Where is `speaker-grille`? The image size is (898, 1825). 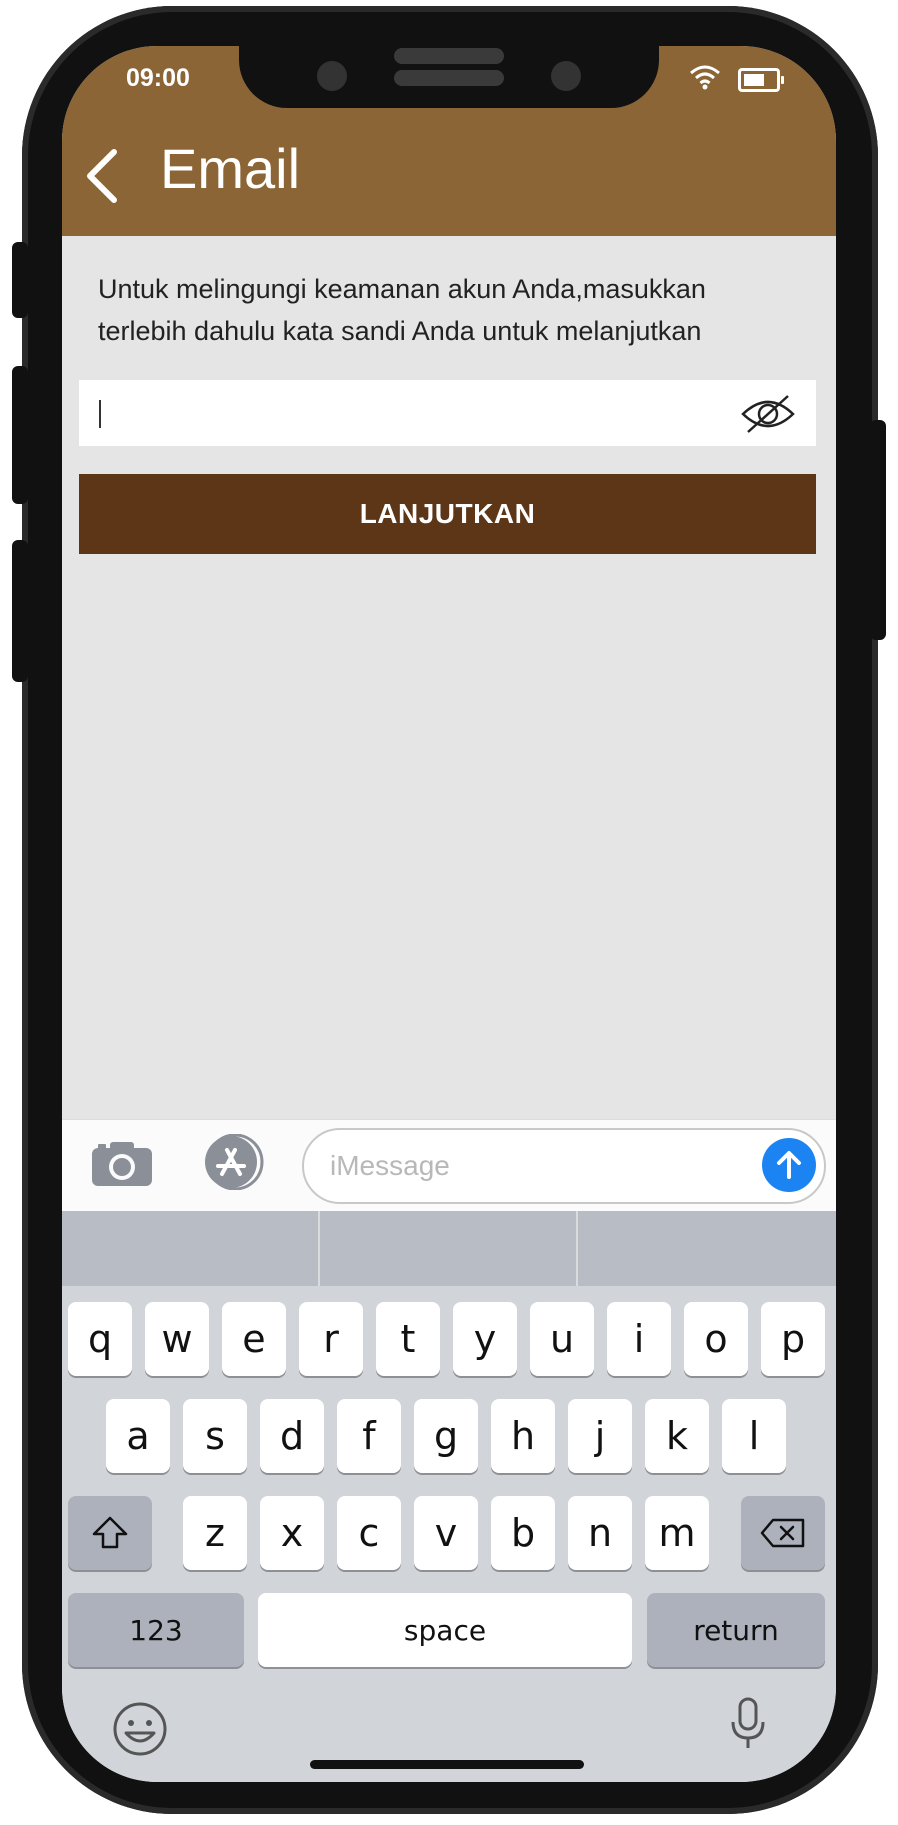 speaker-grille is located at coordinates (449, 56).